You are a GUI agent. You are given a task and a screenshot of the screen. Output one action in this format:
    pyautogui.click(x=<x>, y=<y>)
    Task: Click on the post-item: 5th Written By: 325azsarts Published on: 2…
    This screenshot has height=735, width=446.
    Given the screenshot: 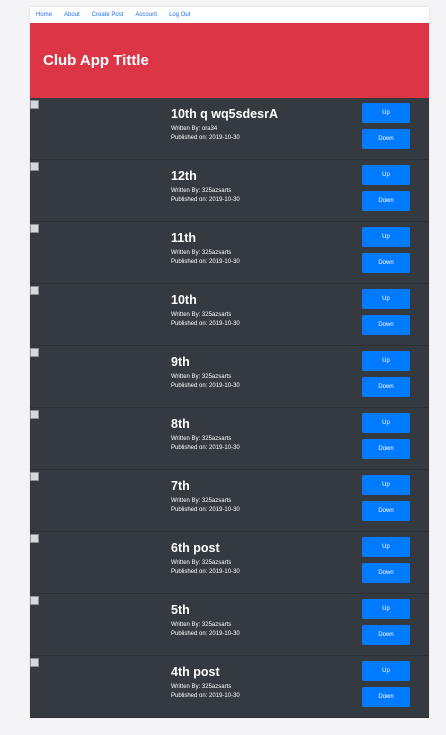 What is the action you would take?
    pyautogui.click(x=229, y=625)
    